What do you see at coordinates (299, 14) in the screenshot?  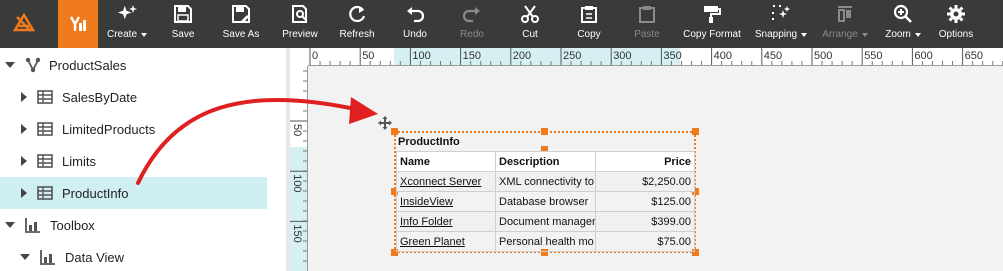 I see `preview-icon` at bounding box center [299, 14].